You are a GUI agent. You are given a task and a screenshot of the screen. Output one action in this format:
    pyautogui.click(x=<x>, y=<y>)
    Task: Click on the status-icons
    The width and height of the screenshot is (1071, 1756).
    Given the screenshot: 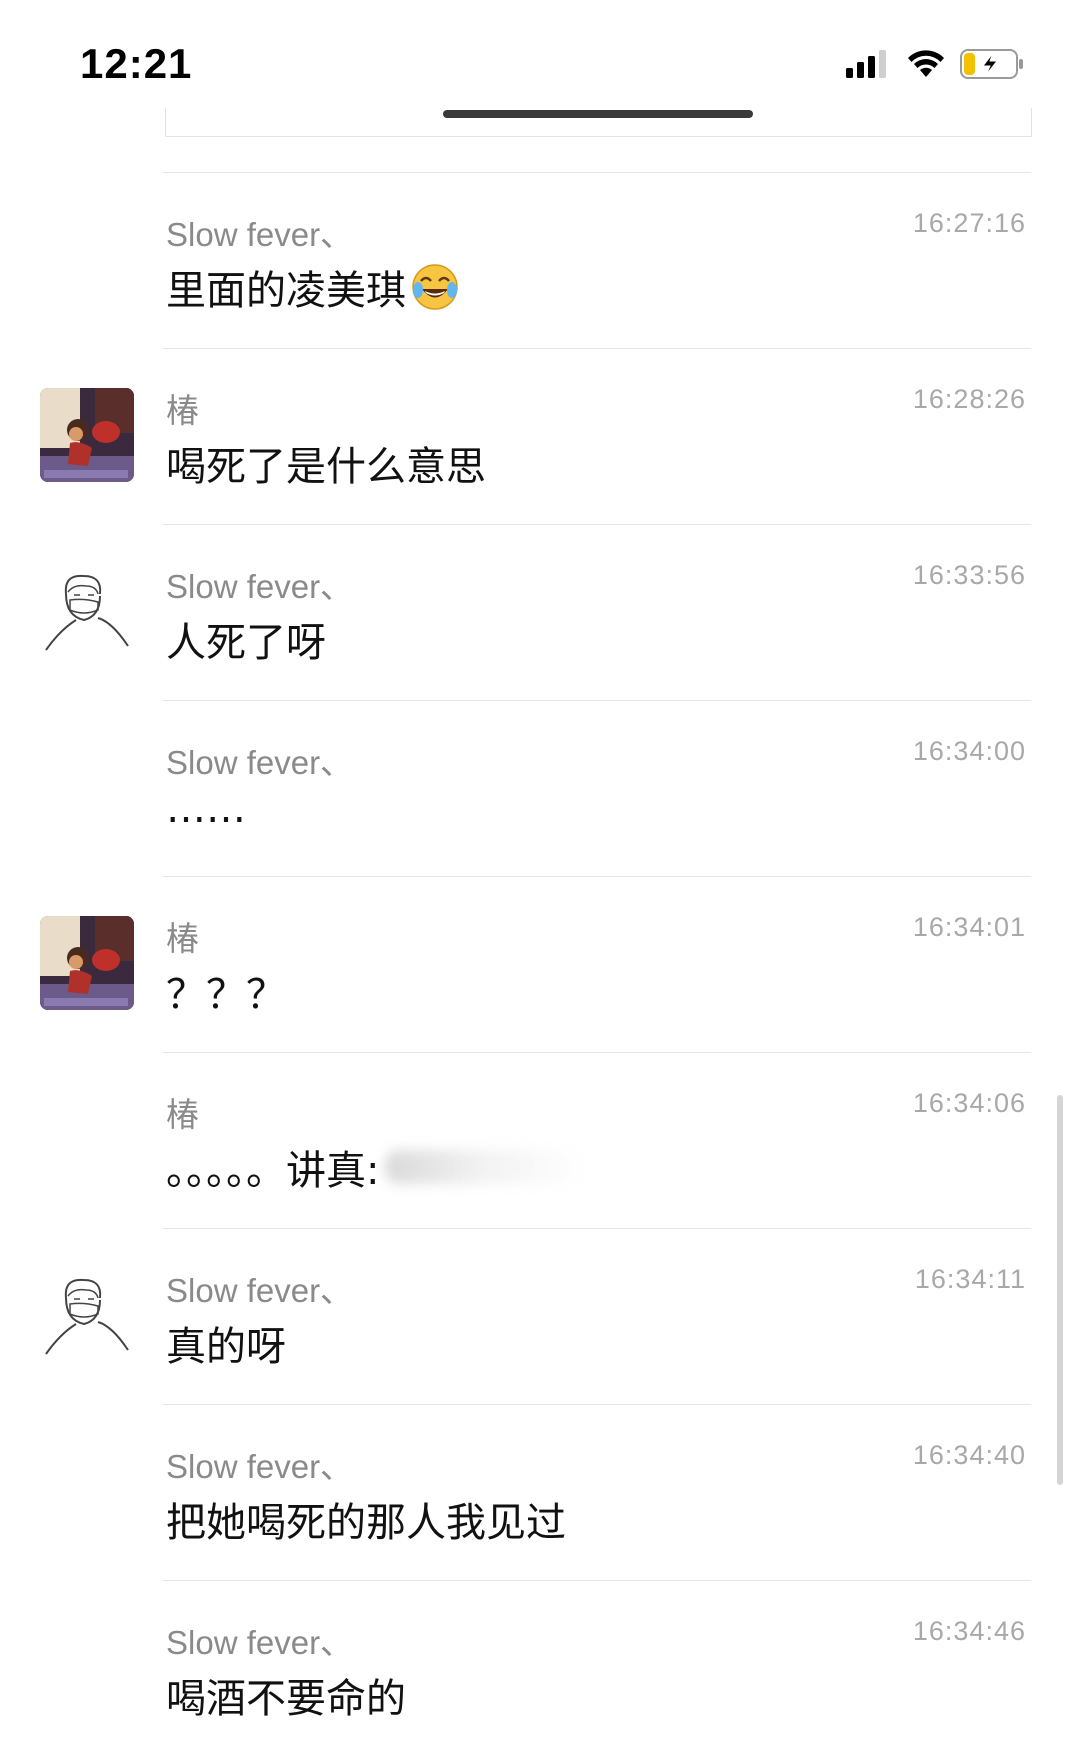 What is the action you would take?
    pyautogui.click(x=936, y=64)
    